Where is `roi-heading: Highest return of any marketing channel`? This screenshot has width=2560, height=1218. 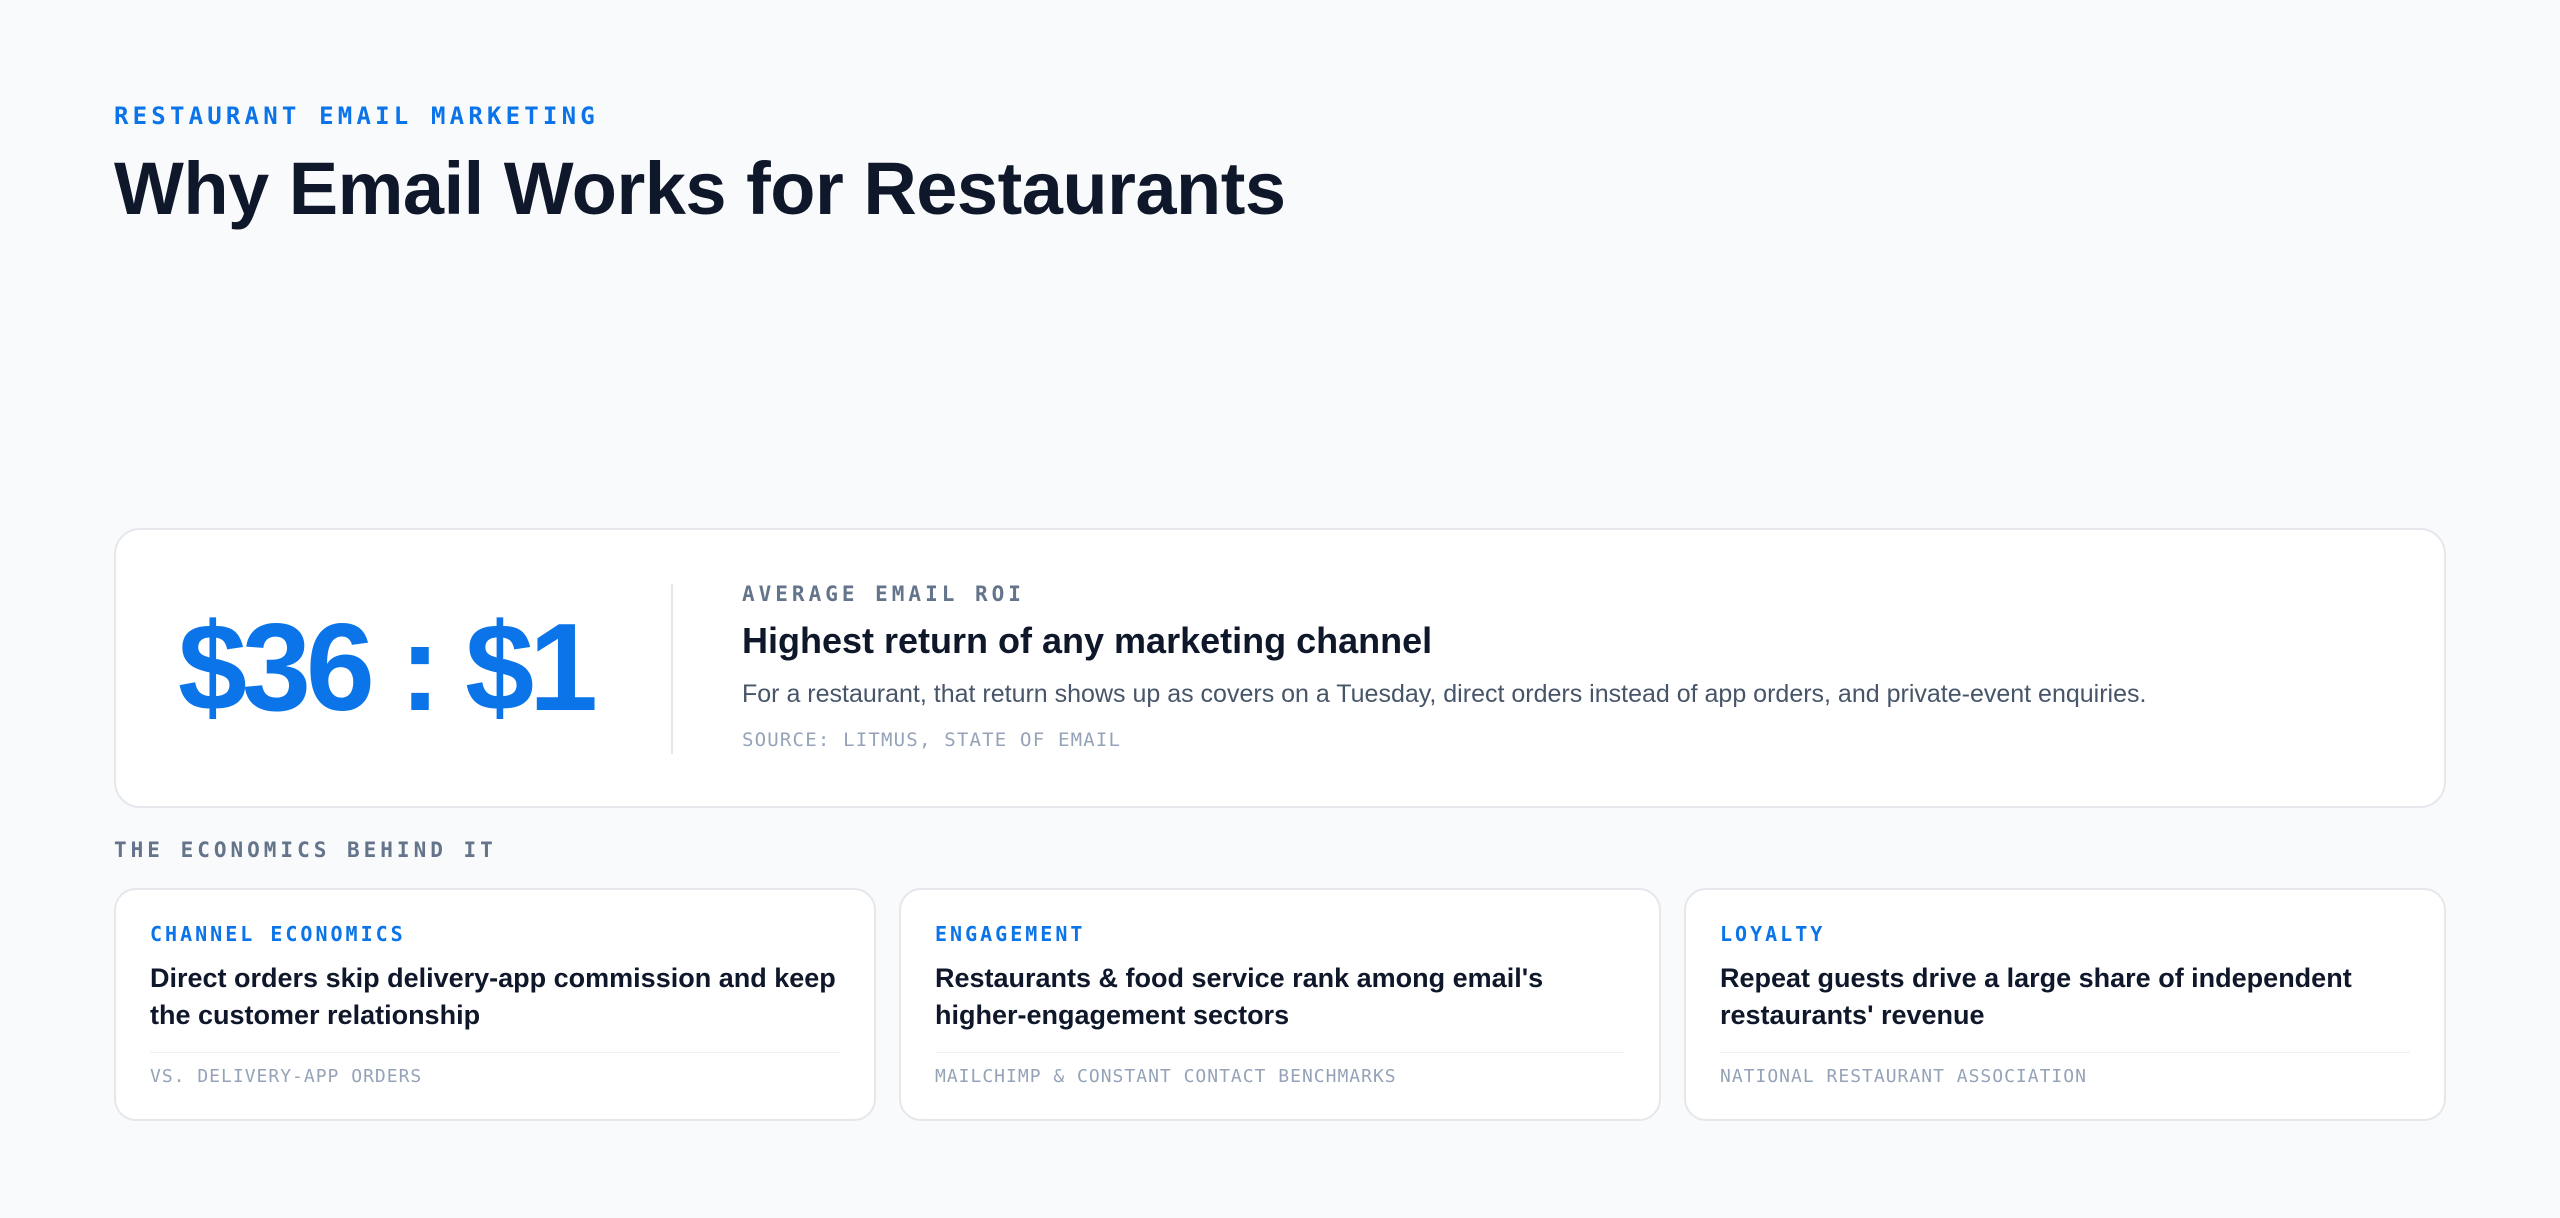 roi-heading: Highest return of any marketing channel is located at coordinates (1087, 640).